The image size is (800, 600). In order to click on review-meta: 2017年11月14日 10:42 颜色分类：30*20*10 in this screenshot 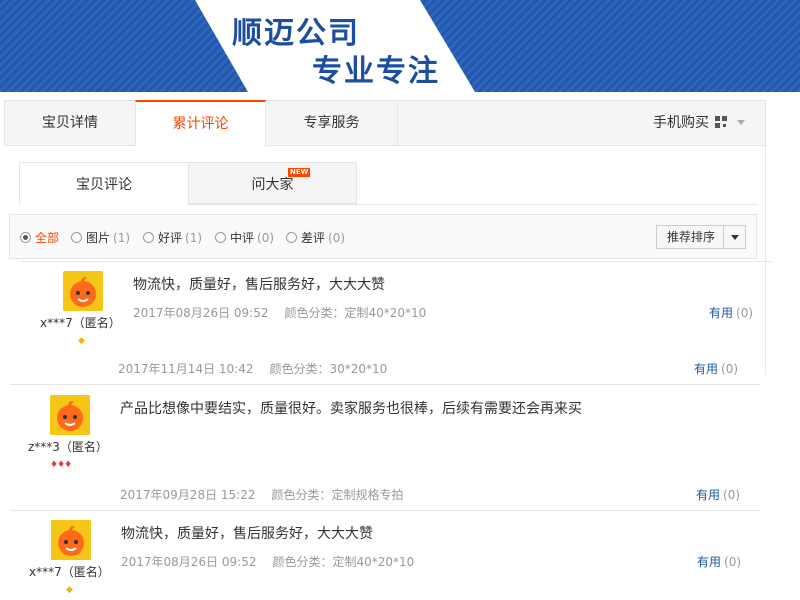, I will do `click(252, 368)`.